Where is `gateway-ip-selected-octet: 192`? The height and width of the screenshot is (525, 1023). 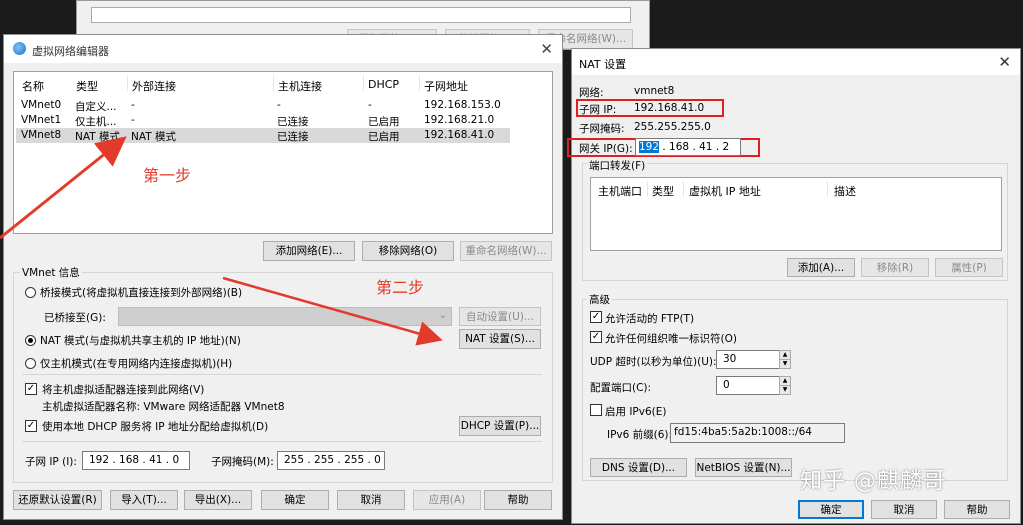 gateway-ip-selected-octet: 192 is located at coordinates (649, 147).